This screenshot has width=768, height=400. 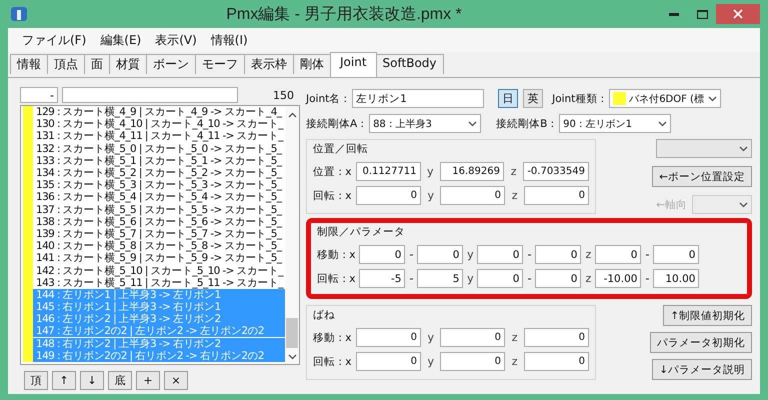 What do you see at coordinates (29, 64) in the screenshot?
I see `tab: 情報` at bounding box center [29, 64].